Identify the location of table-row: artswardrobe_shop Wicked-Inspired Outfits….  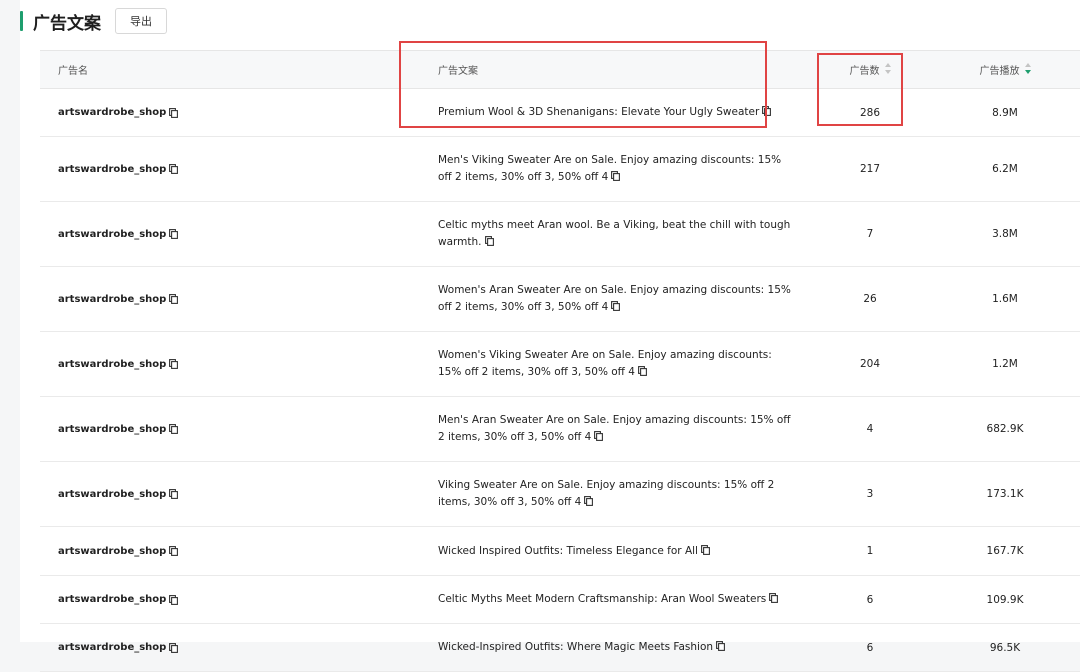
(560, 648).